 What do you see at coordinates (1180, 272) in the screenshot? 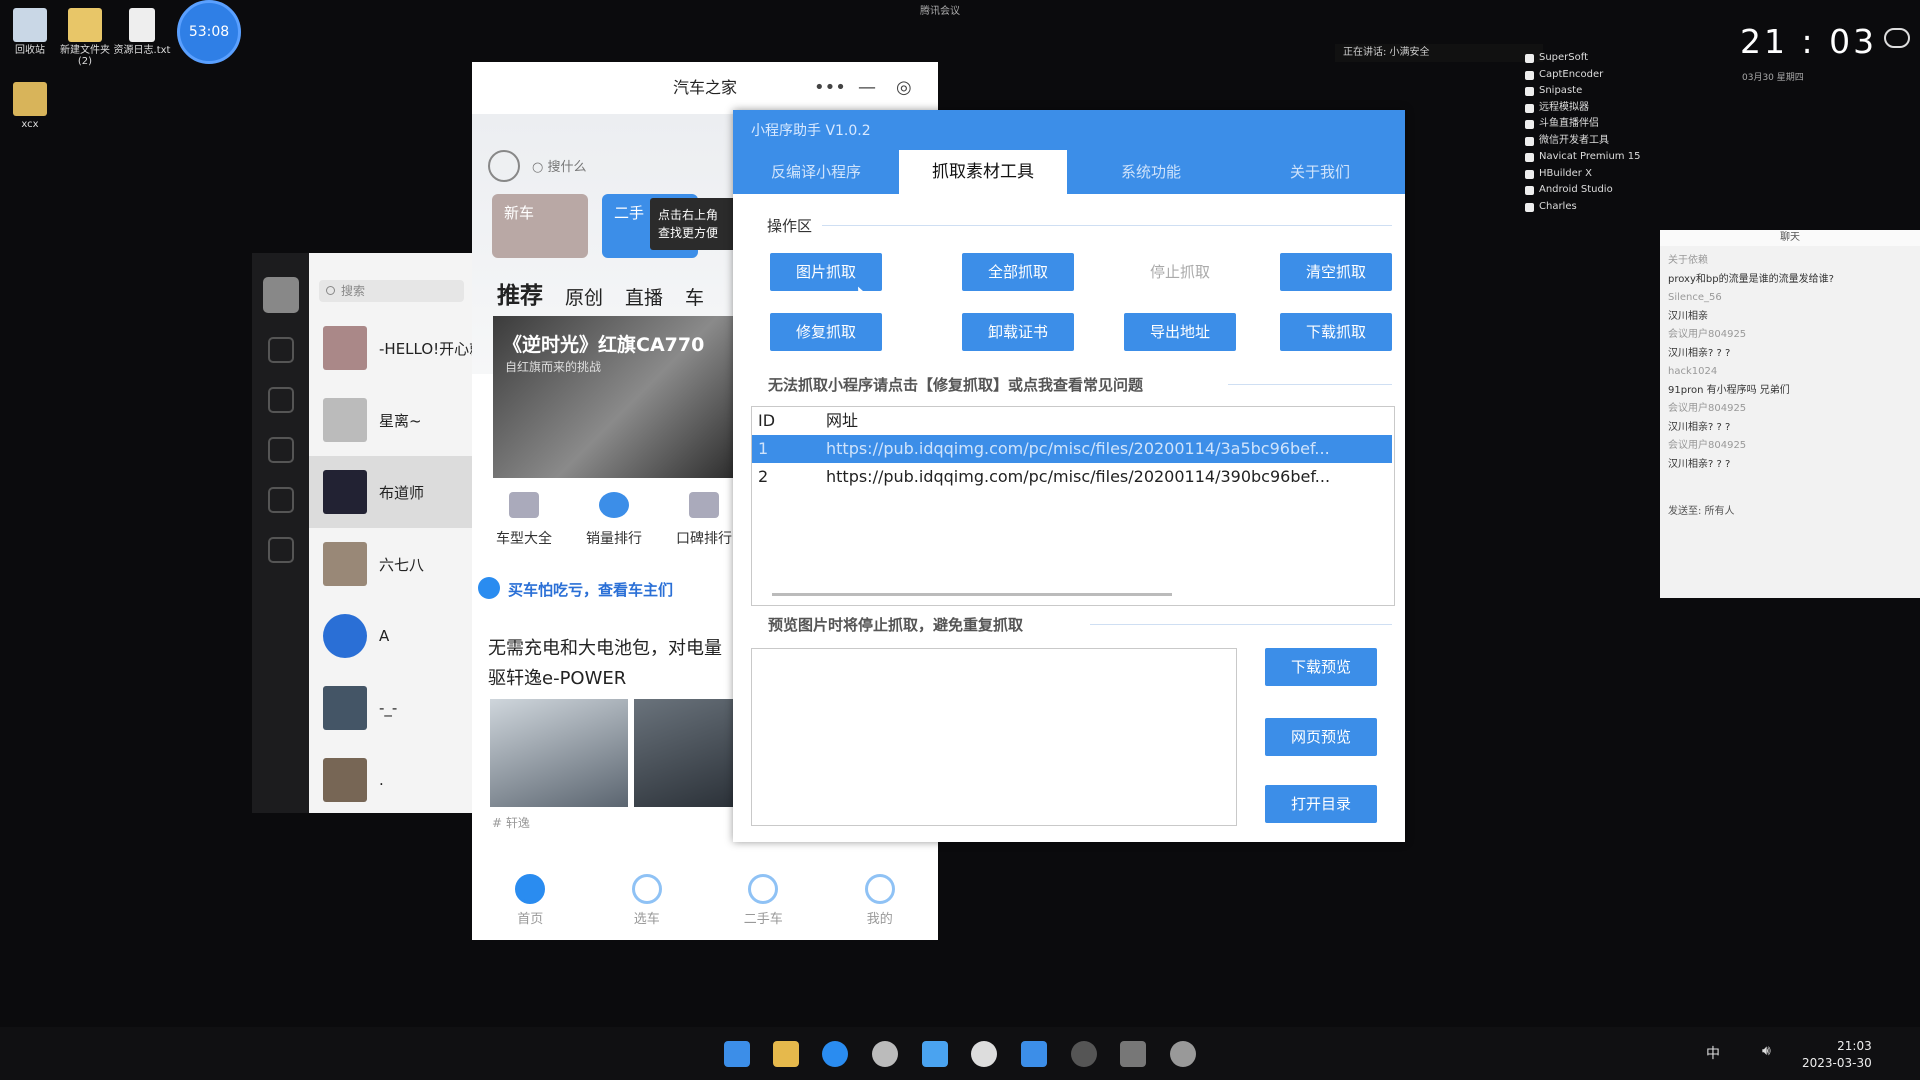
I see `stop-capture-button: 停止抓取` at bounding box center [1180, 272].